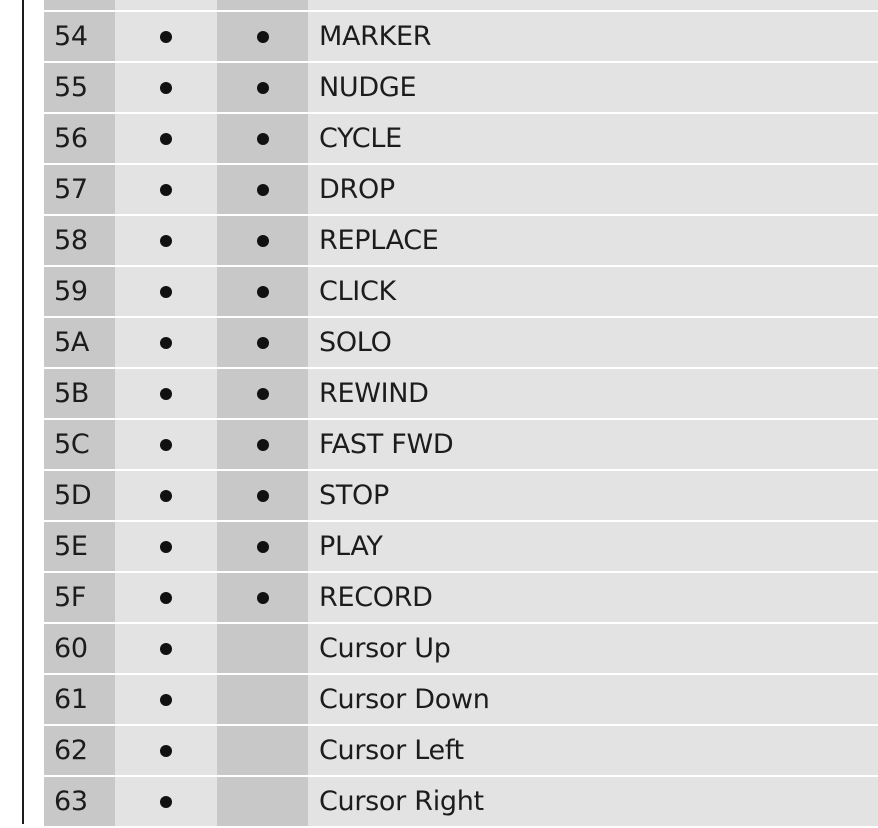 The image size is (878, 828). I want to click on table-row: 5F RECORD, so click(461, 598).